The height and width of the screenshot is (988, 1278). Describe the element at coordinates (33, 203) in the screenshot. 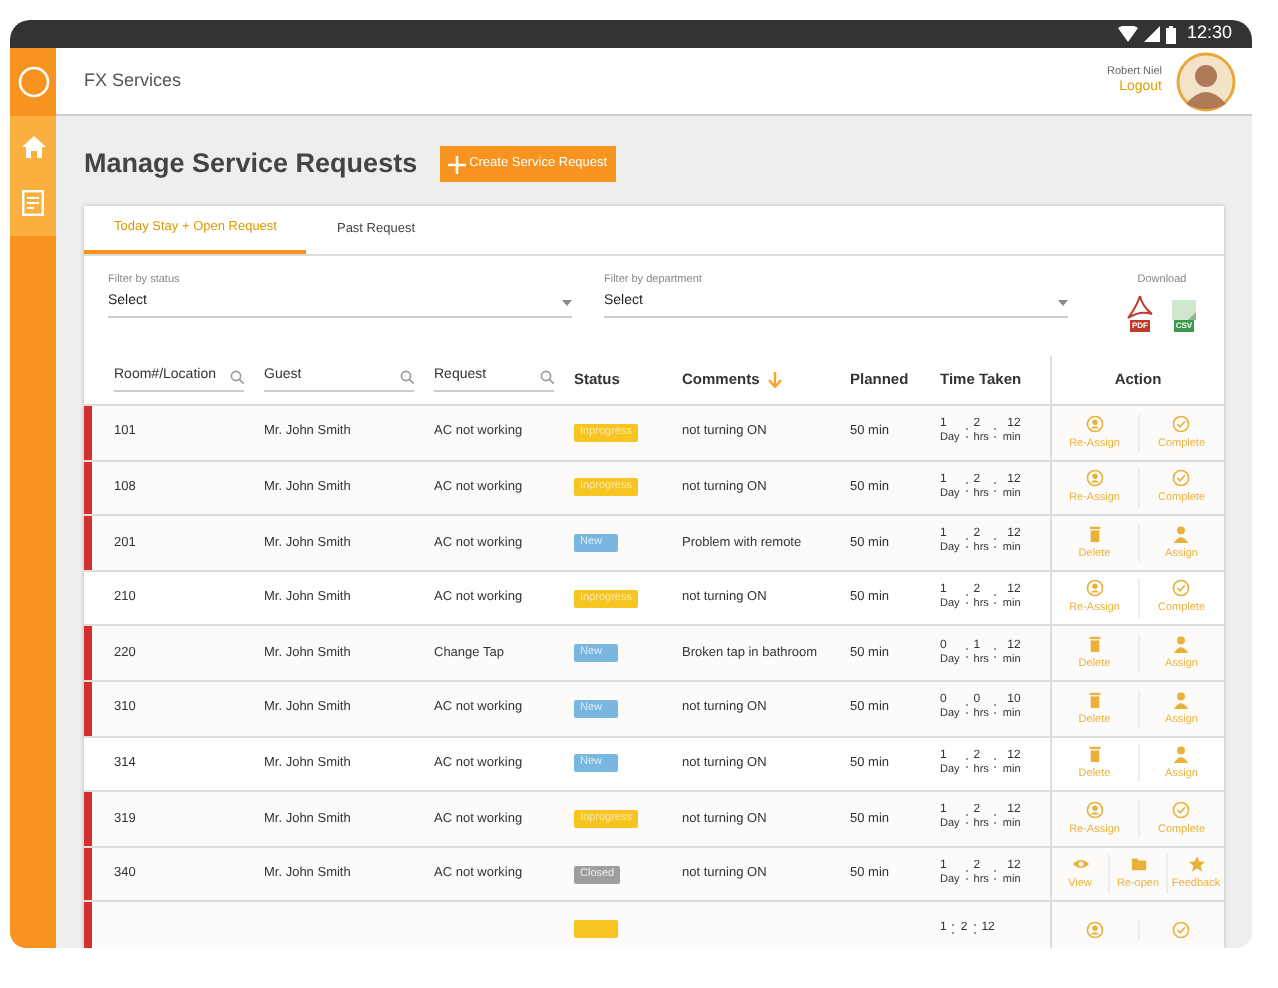

I see `document-icon` at that location.